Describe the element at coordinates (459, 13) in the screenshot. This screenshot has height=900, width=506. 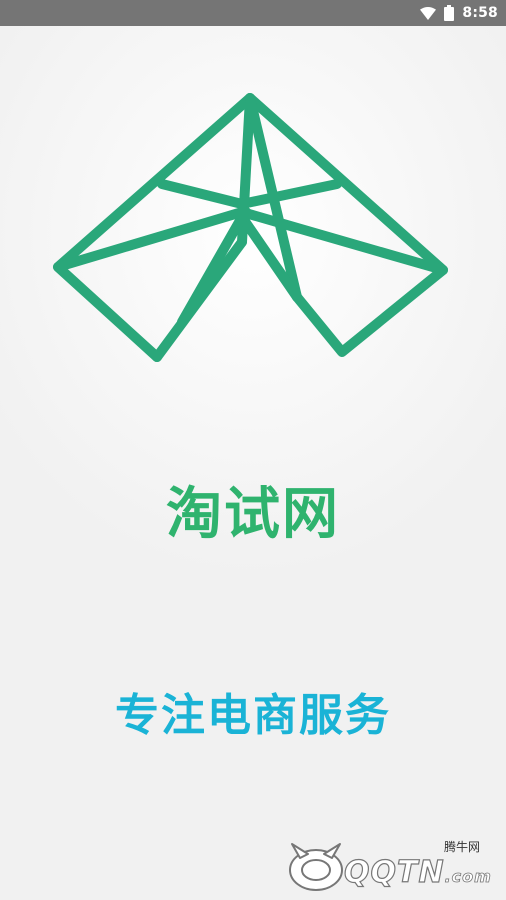
I see `status-icons: 8:58` at that location.